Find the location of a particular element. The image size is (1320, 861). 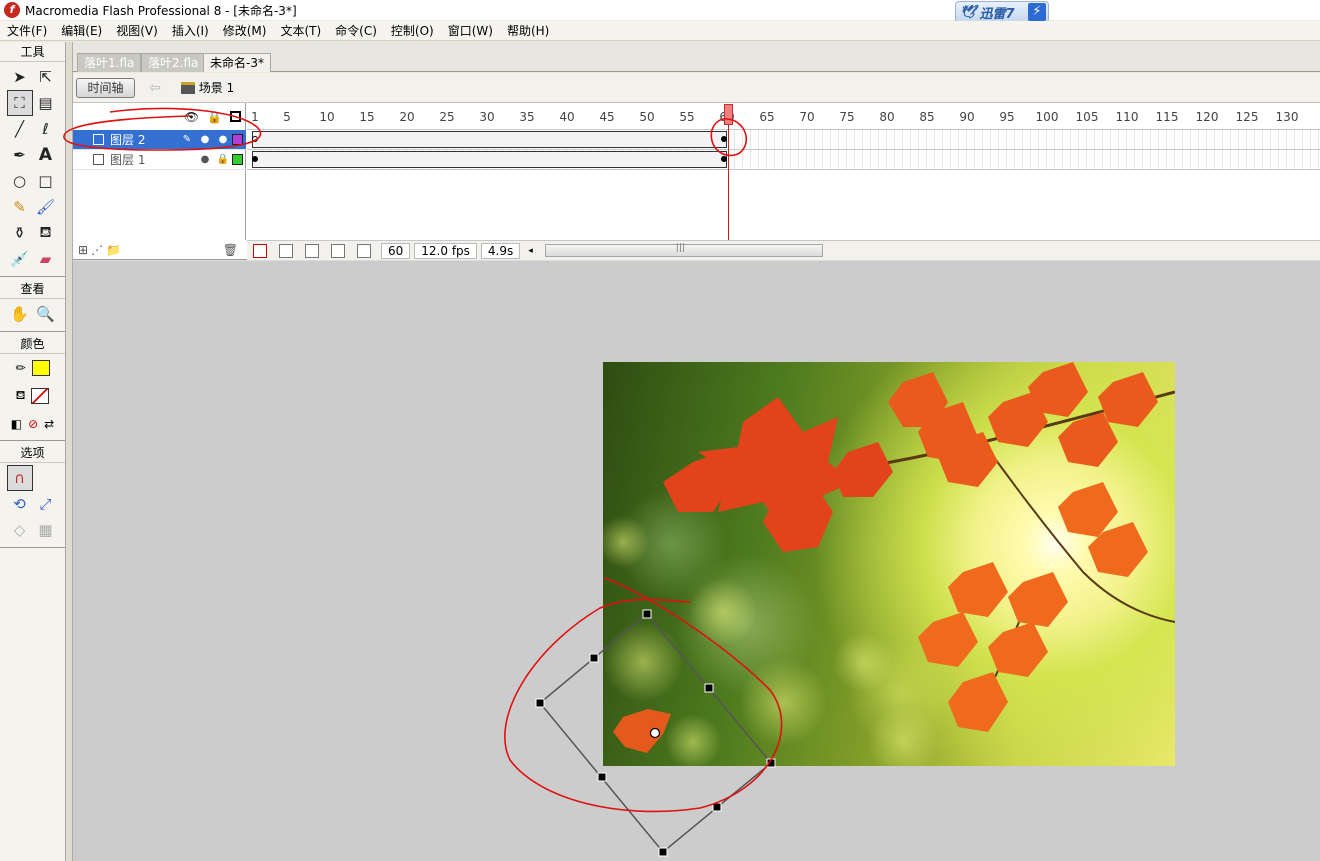

red-circle-layer is located at coordinates (162, 129).